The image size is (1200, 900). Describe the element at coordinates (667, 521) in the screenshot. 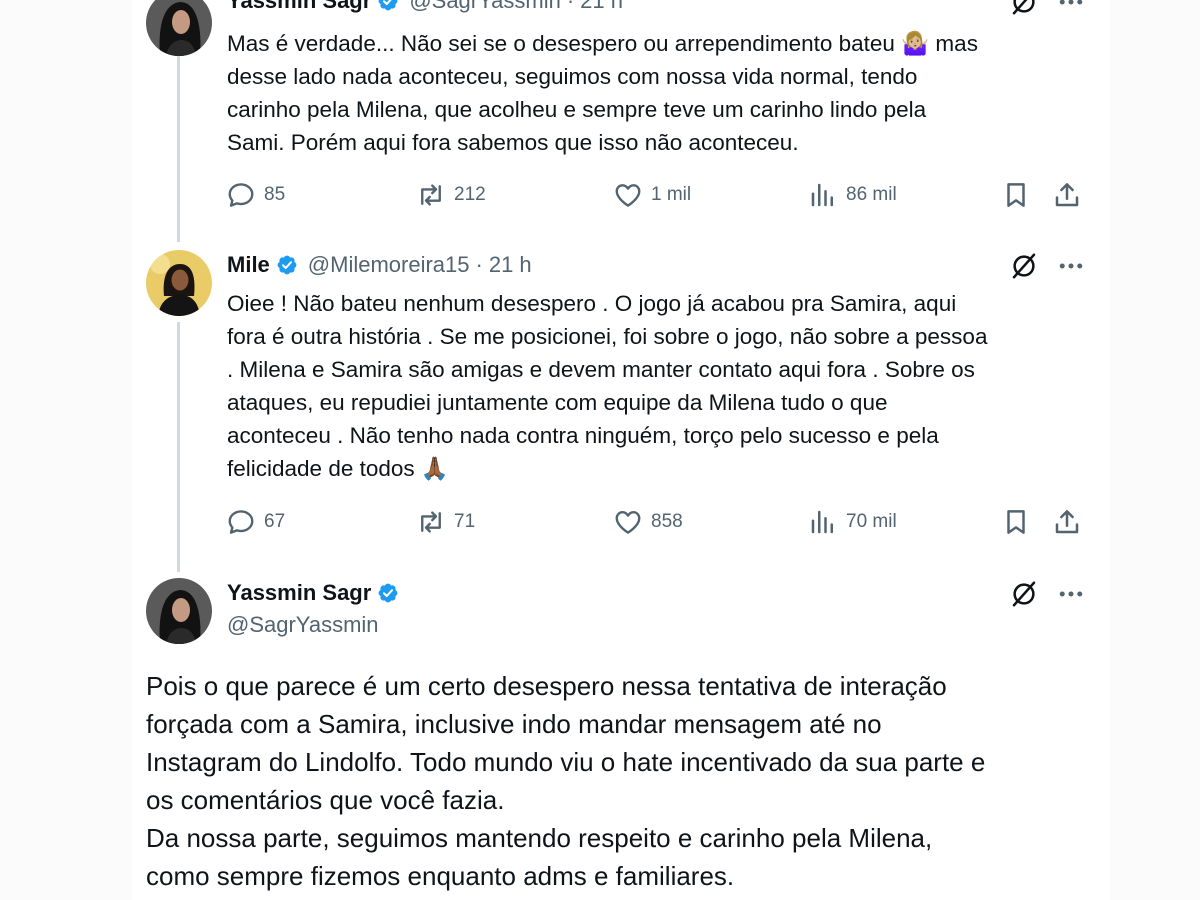

I see `like-count: 858` at that location.